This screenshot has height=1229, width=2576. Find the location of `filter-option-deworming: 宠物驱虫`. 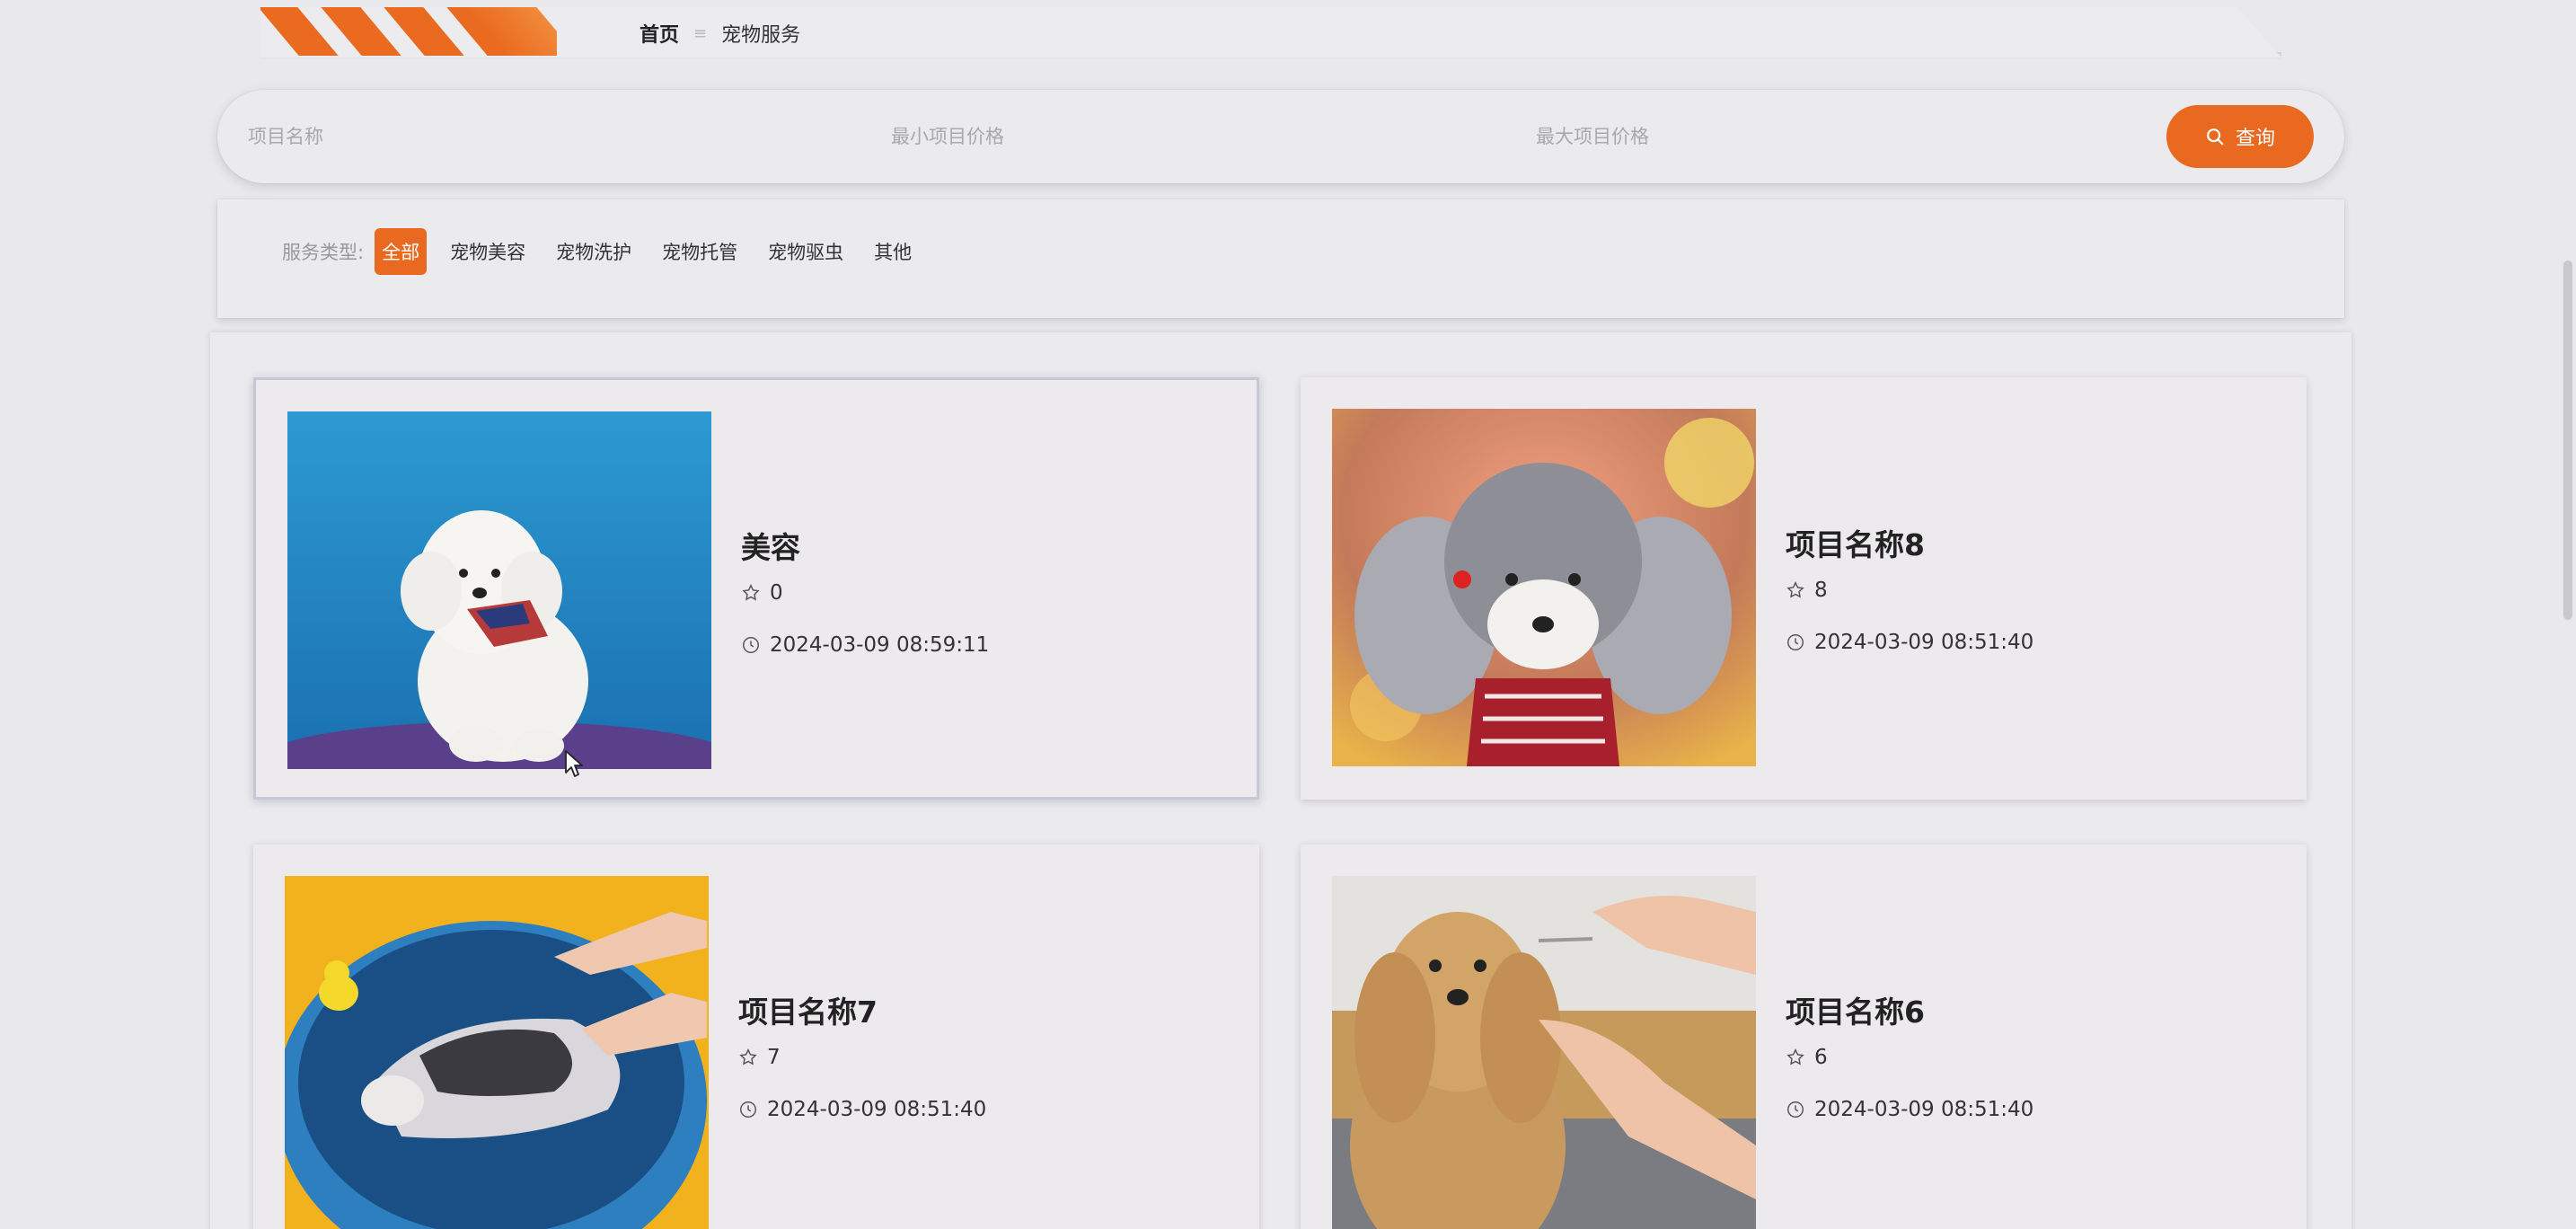

filter-option-deworming: 宠物驱虫 is located at coordinates (806, 251).